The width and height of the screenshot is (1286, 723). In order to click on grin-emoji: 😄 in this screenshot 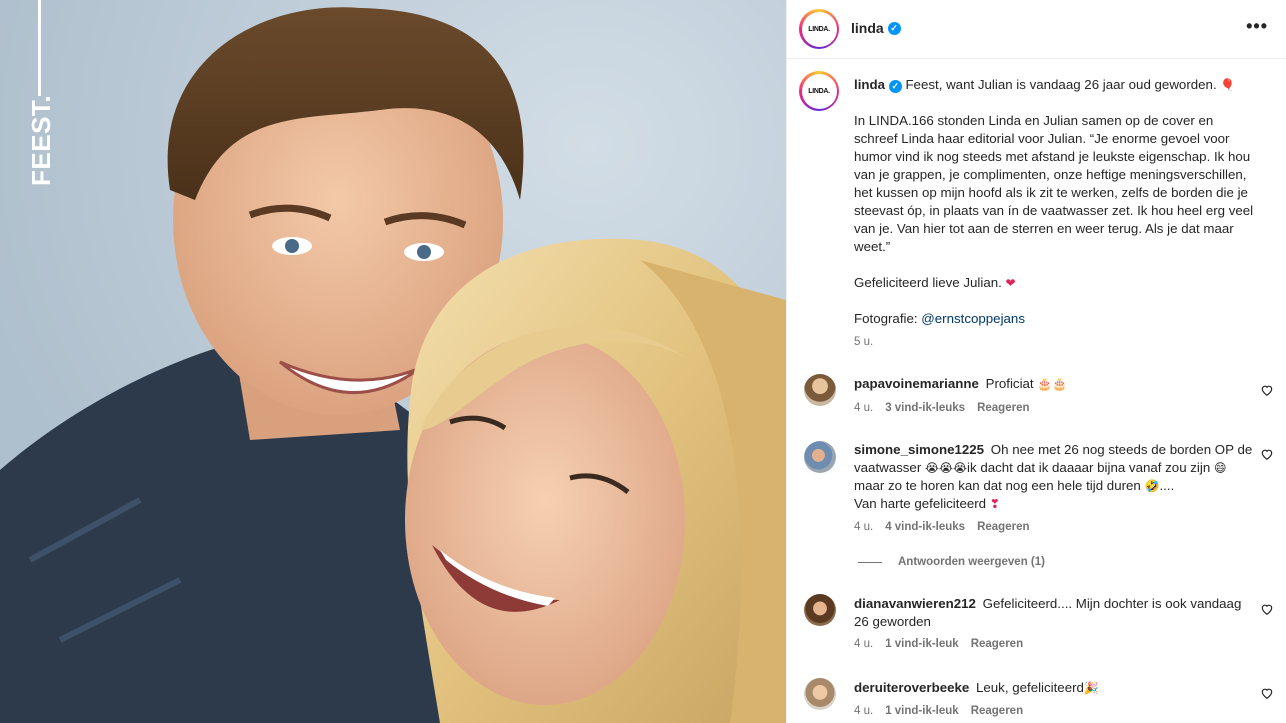, I will do `click(1220, 468)`.